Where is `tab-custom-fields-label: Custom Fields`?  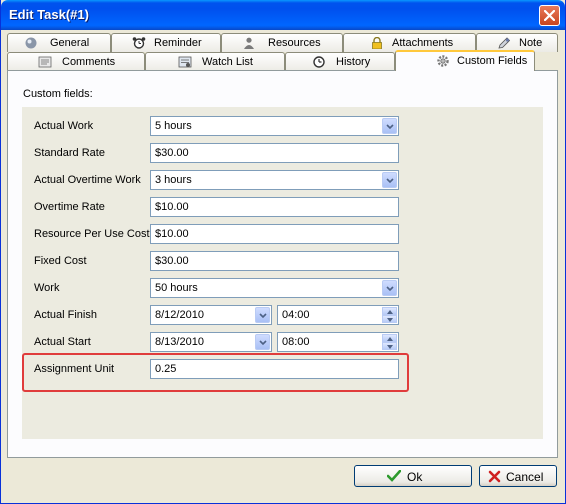
tab-custom-fields-label: Custom Fields is located at coordinates (492, 61).